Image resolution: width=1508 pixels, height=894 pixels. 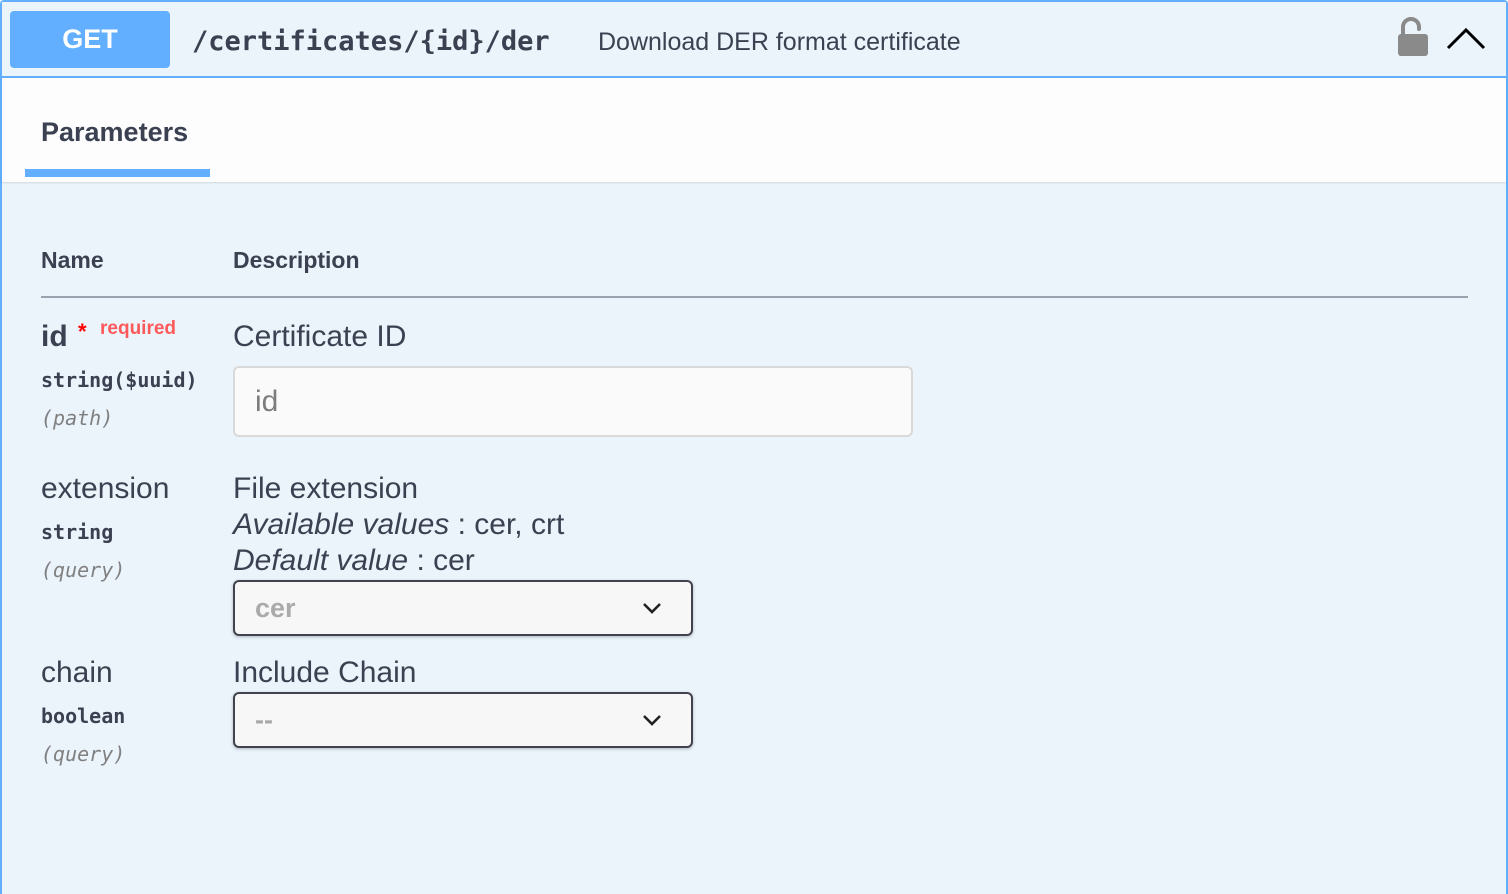 What do you see at coordinates (117, 173) in the screenshot?
I see `active-tab-indicator` at bounding box center [117, 173].